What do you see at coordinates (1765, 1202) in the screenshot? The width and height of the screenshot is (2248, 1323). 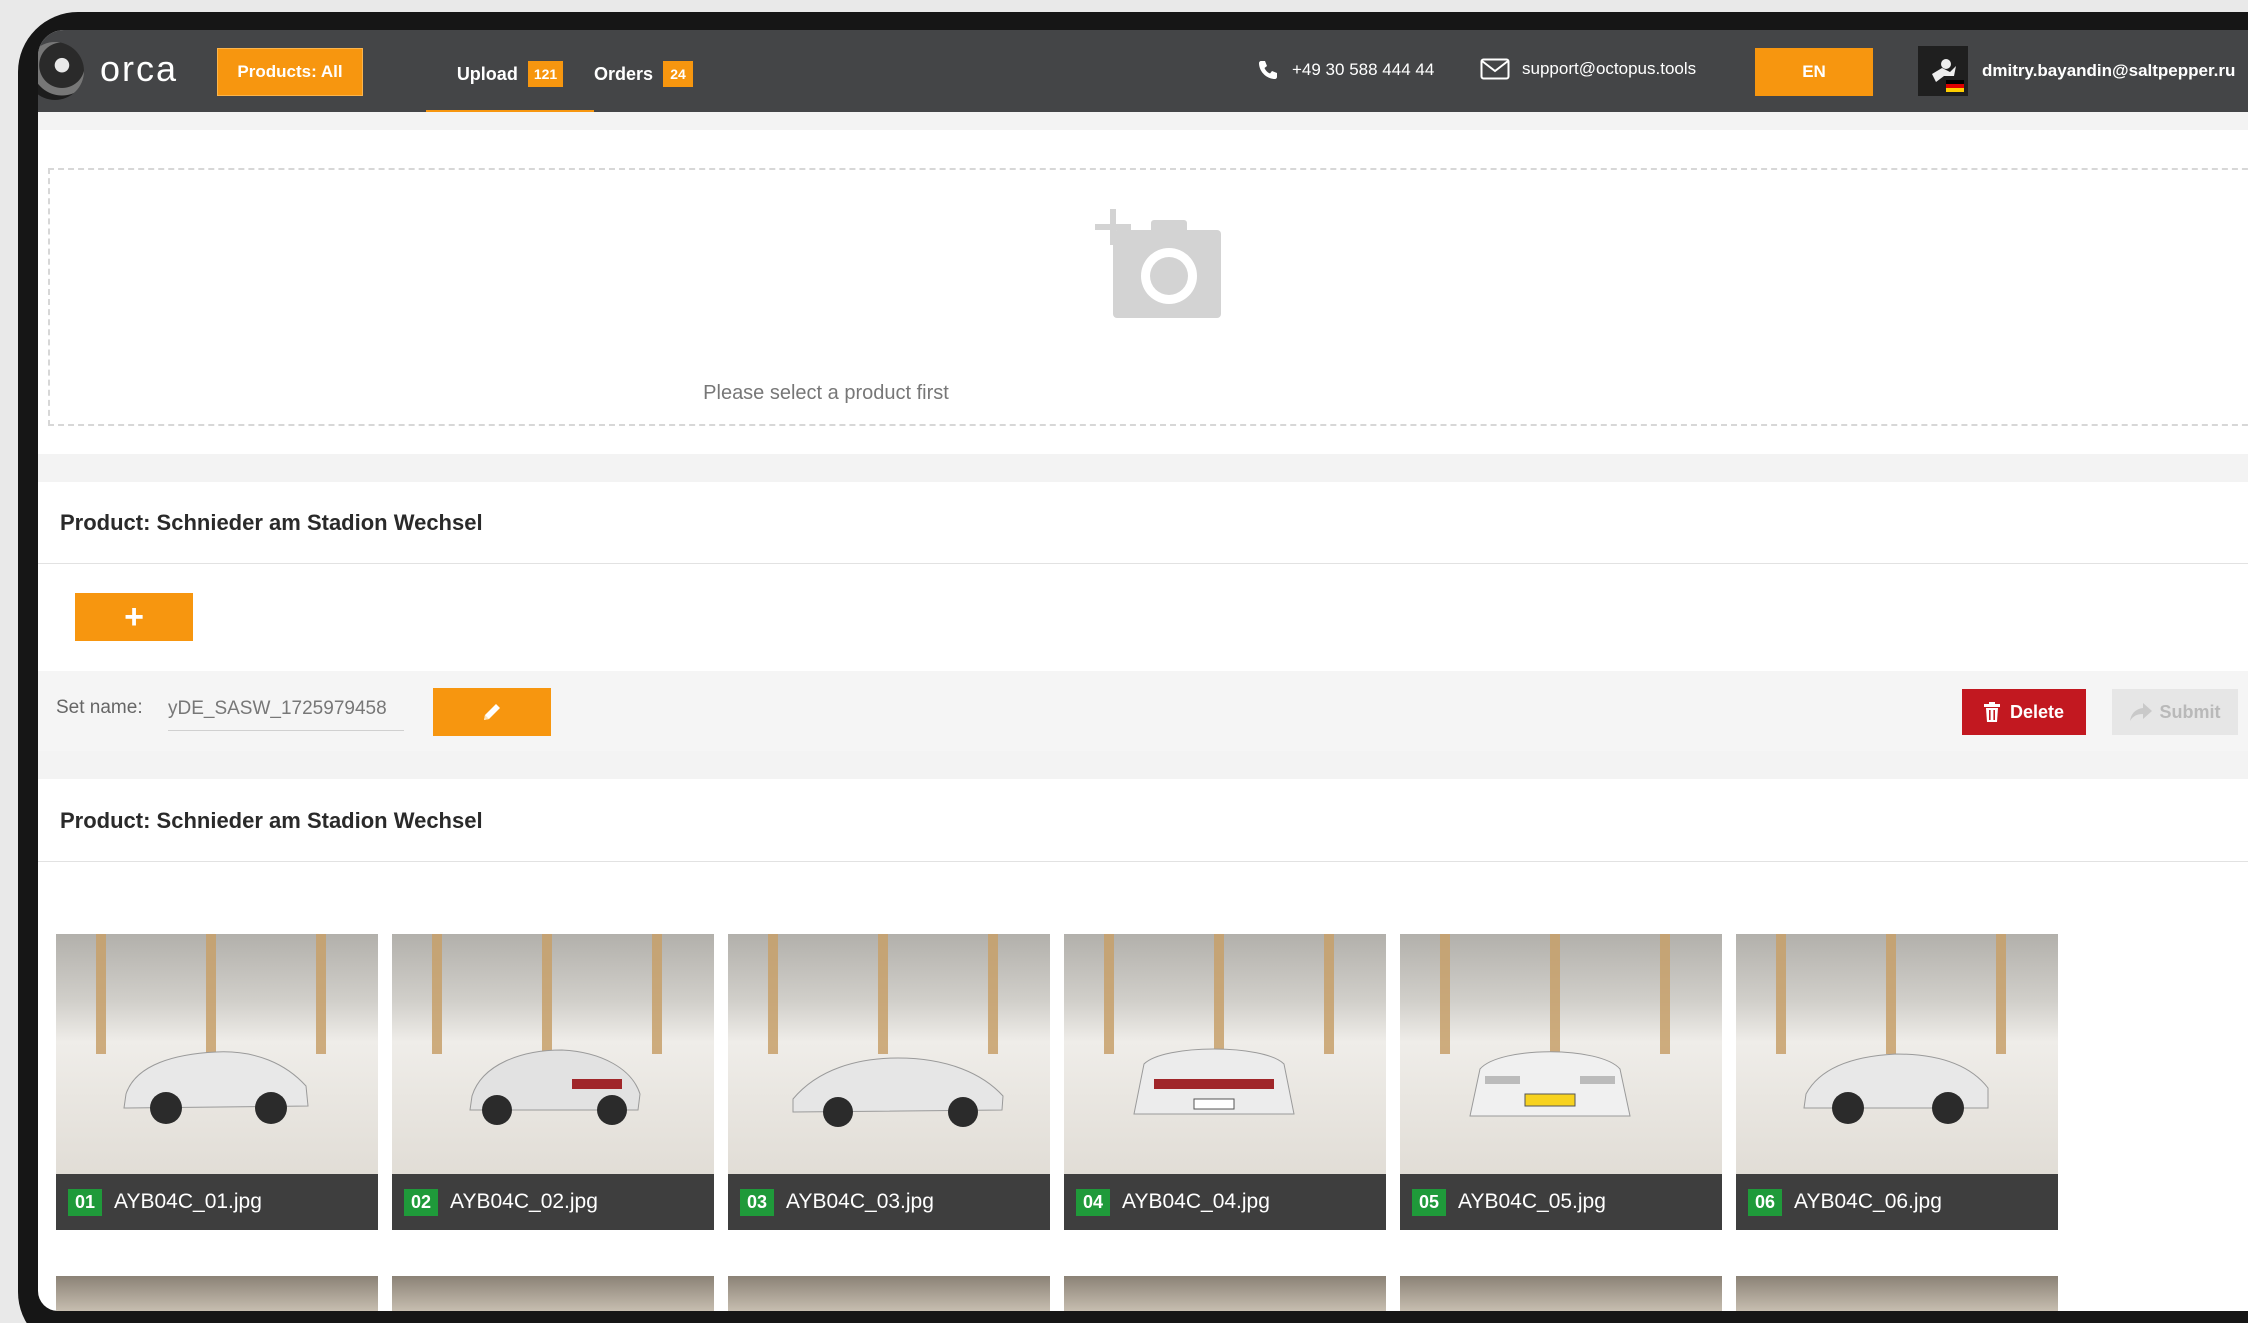 I see `image-number-badge: 06` at bounding box center [1765, 1202].